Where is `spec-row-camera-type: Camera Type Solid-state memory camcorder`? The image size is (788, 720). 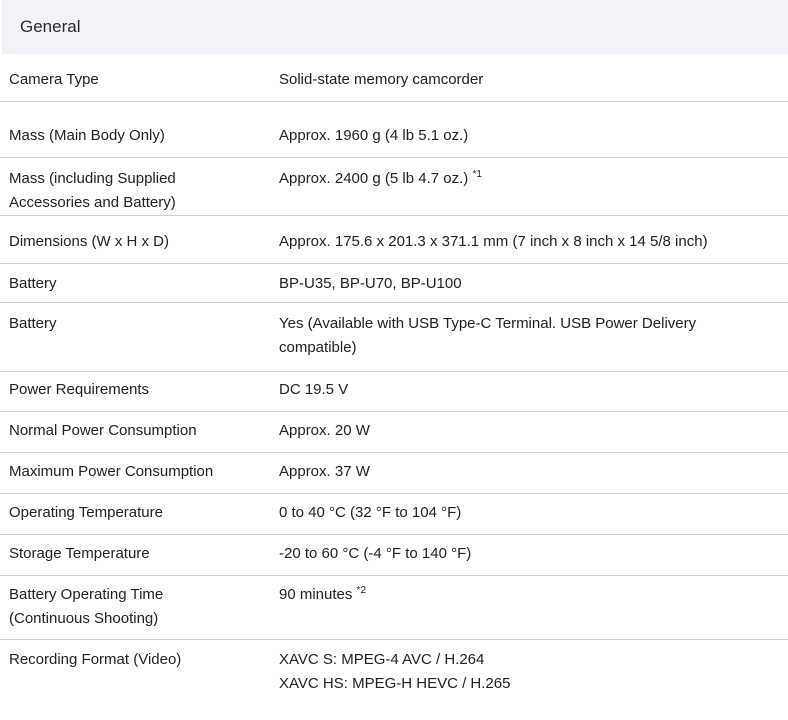 spec-row-camera-type: Camera Type Solid-state memory camcorder is located at coordinates (394, 78).